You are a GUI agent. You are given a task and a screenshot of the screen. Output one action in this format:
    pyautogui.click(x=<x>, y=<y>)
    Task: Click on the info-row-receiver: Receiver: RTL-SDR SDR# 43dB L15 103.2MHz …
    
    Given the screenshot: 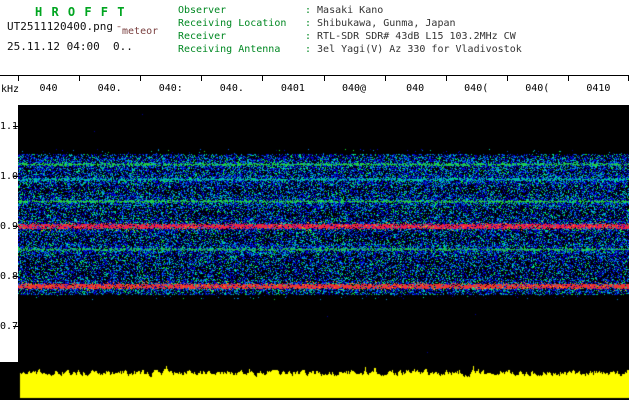 What is the action you would take?
    pyautogui.click(x=350, y=36)
    